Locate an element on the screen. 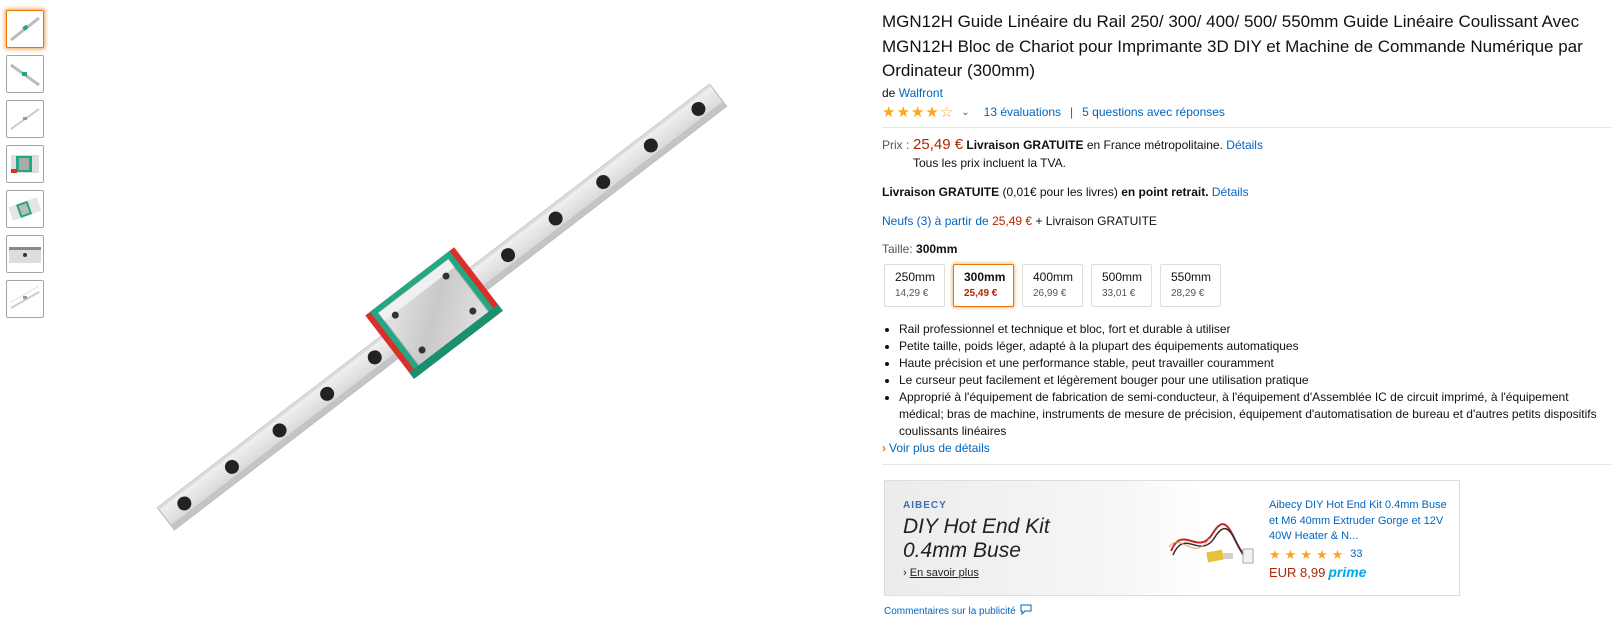 The image size is (1621, 634). star-half-icon: ★ is located at coordinates (1337, 554).